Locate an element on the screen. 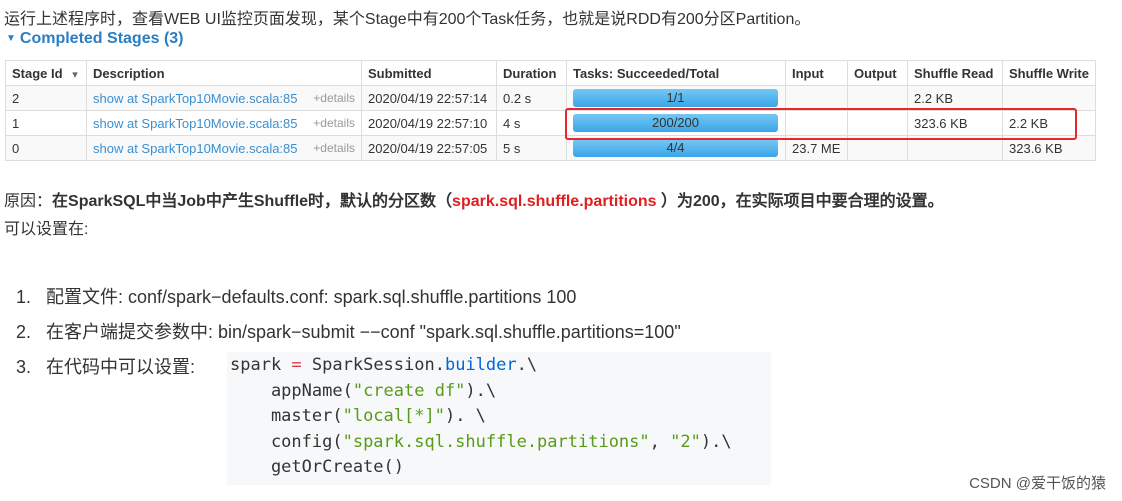 The height and width of the screenshot is (501, 1122). completed-stages-toggle: ▼ Completed Stages (3) is located at coordinates (95, 39).